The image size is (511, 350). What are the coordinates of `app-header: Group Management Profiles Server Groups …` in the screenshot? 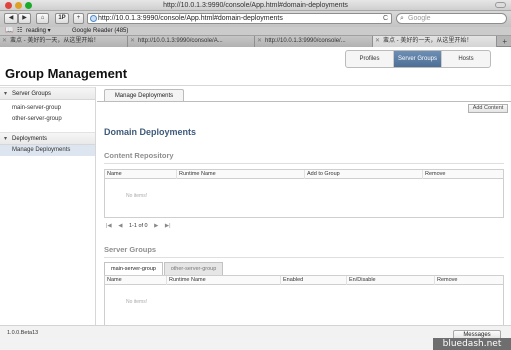 It's located at (255, 66).